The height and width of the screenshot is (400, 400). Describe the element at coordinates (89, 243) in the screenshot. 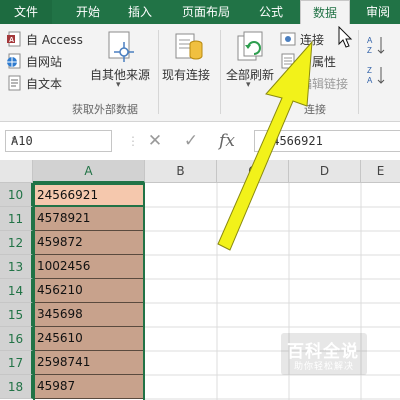

I see `table-cell: 459872` at that location.